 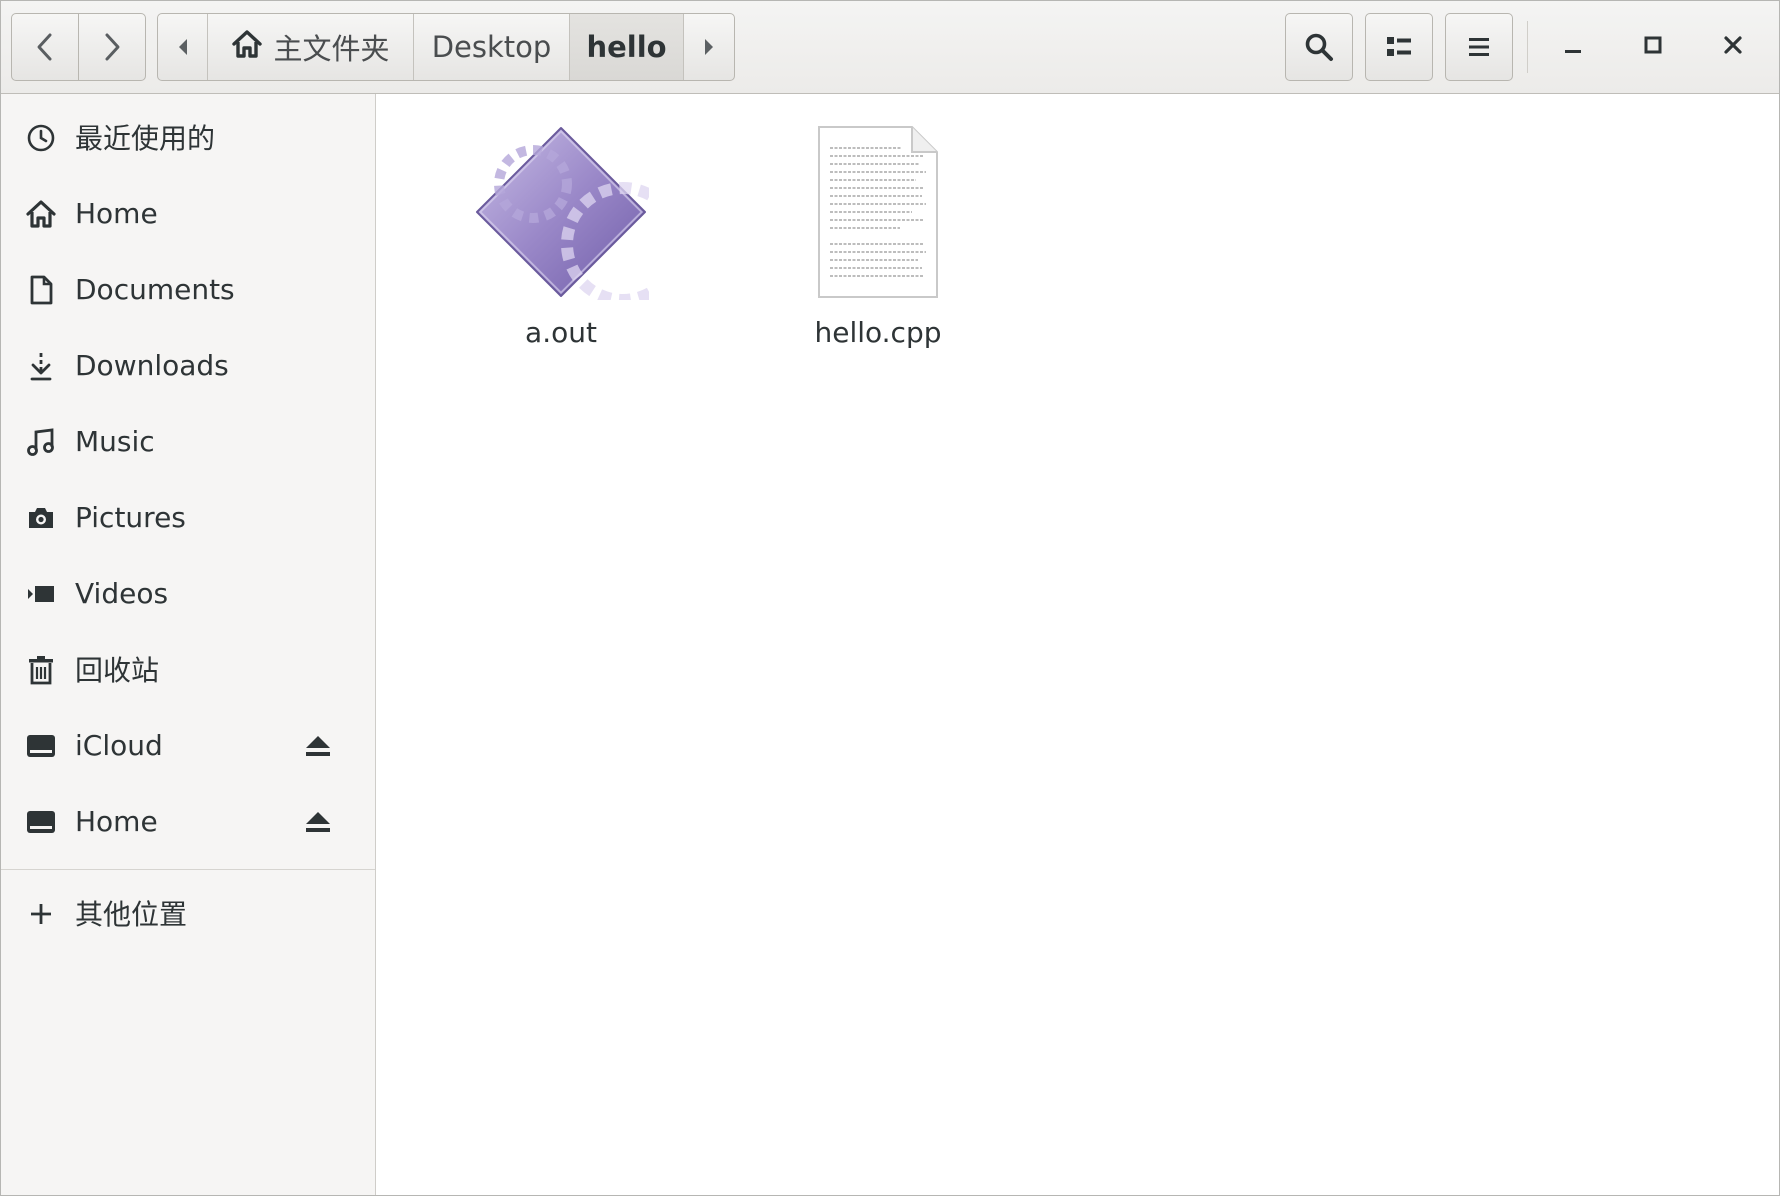 I want to click on executable-icon, so click(x=561, y=212).